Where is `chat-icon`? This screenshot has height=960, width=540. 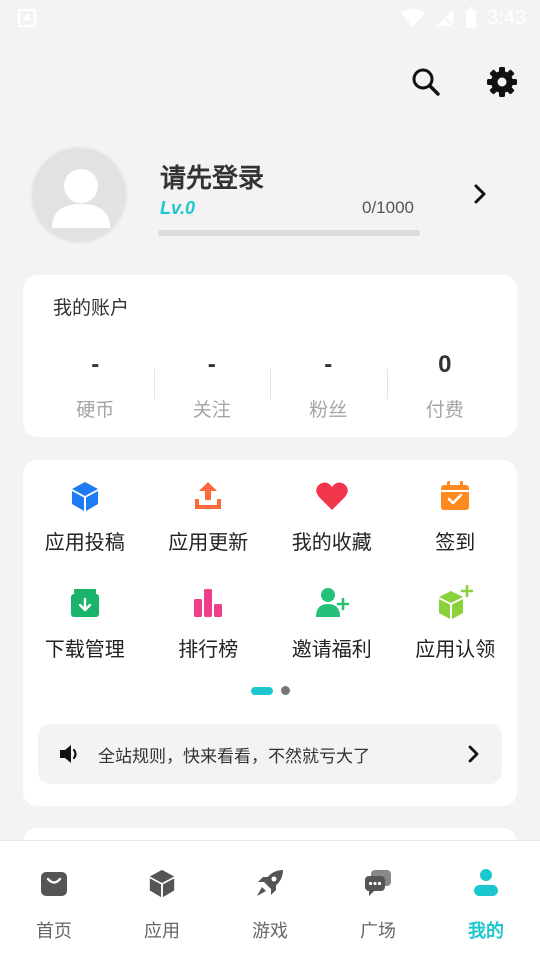 chat-icon is located at coordinates (378, 883).